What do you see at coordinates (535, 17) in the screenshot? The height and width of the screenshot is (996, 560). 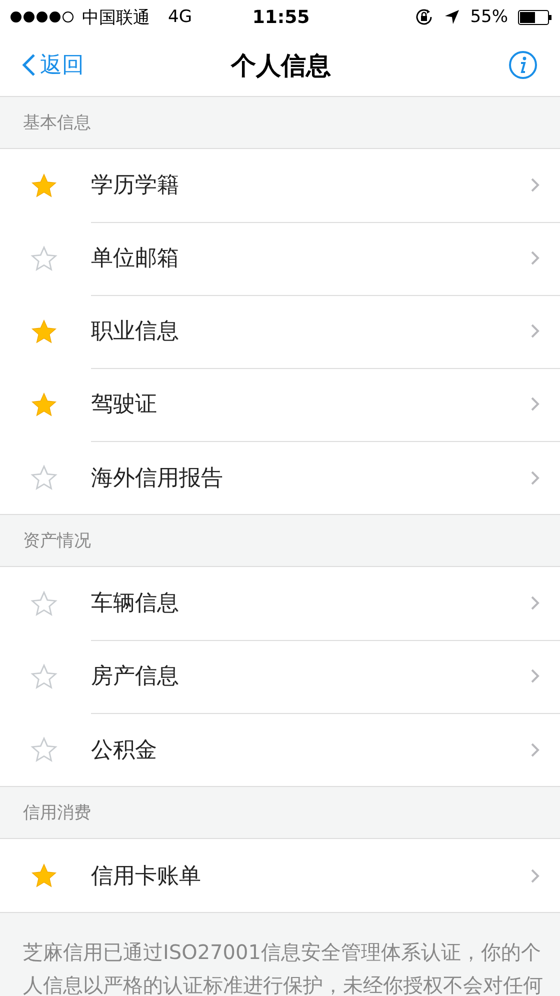 I see `battery-icon` at bounding box center [535, 17].